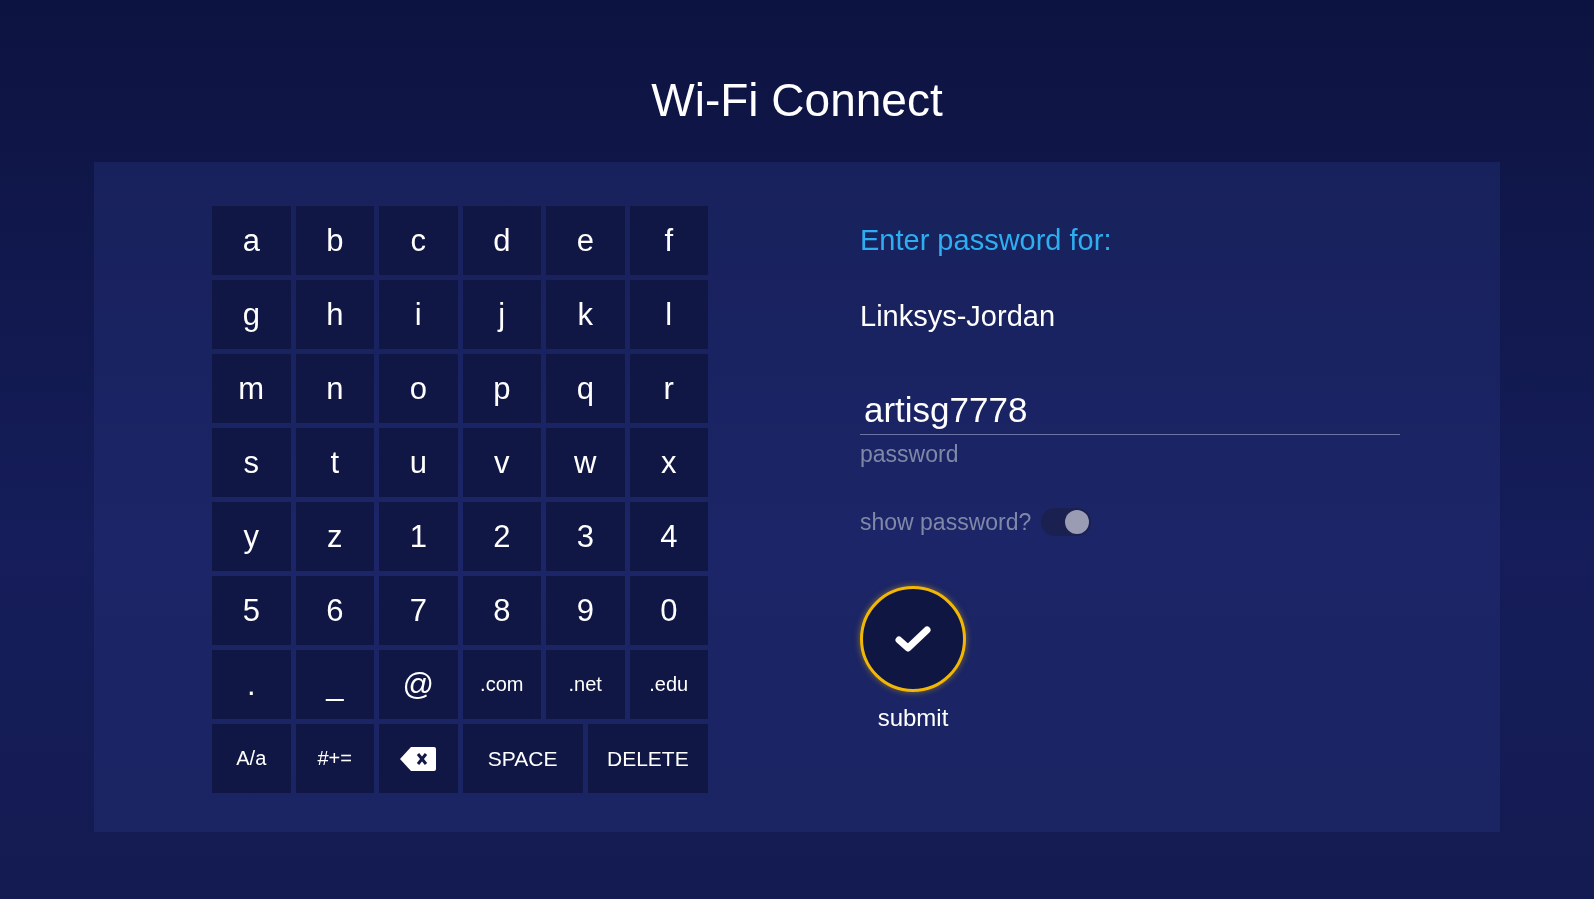 Image resolution: width=1594 pixels, height=899 pixels. What do you see at coordinates (946, 522) in the screenshot?
I see `show-password-label: show password?` at bounding box center [946, 522].